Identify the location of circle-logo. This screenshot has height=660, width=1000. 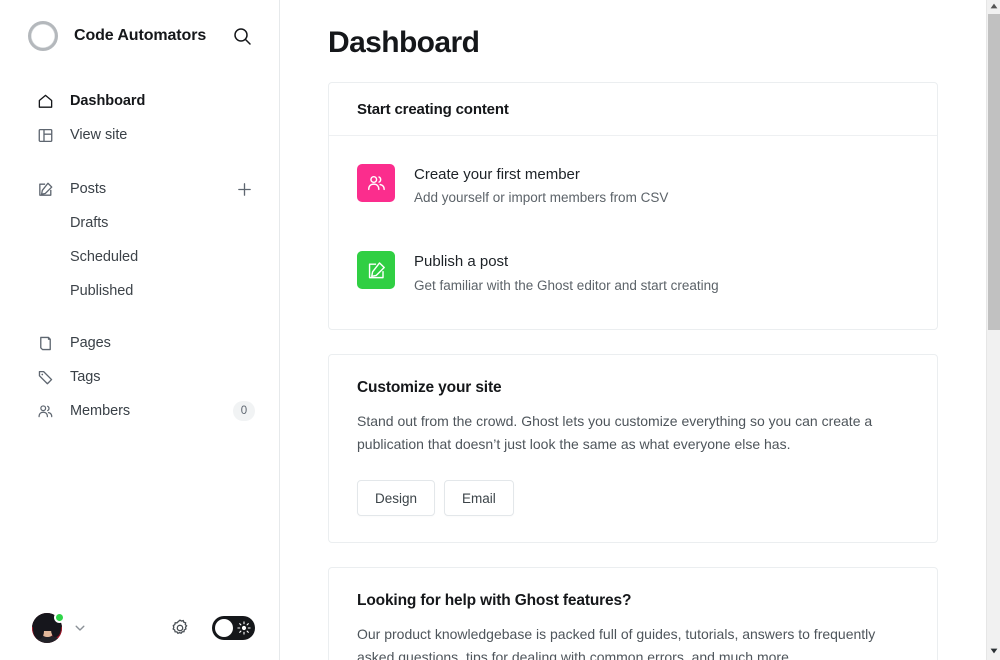
(43, 36).